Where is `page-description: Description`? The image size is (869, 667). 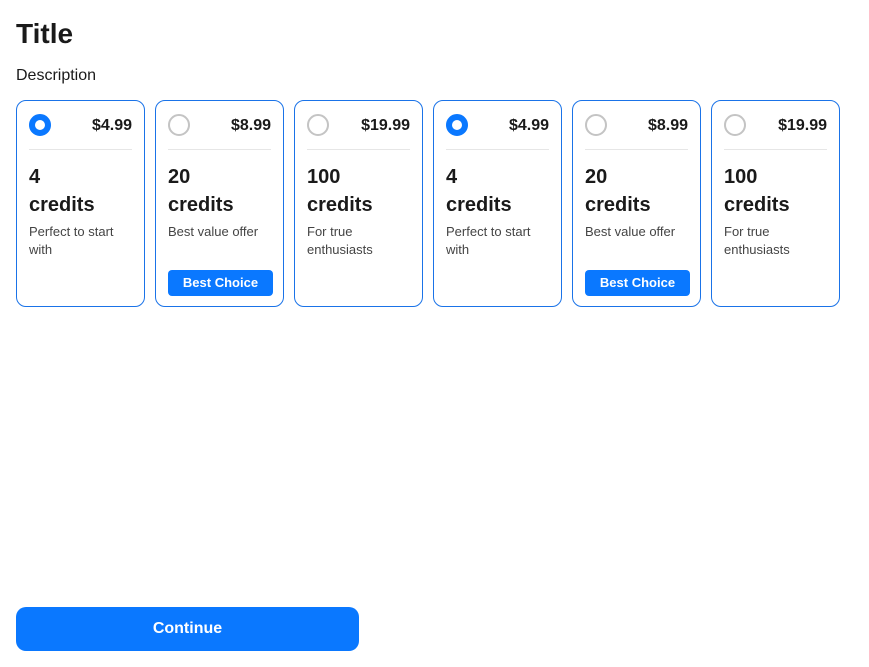
page-description: Description is located at coordinates (56, 75).